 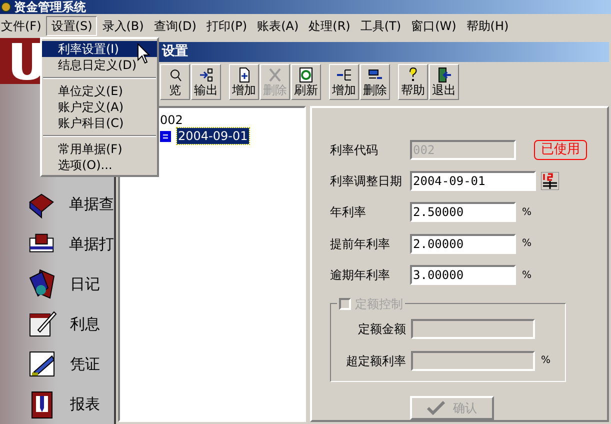 I want to click on menu-item: 录入(B), so click(x=123, y=26).